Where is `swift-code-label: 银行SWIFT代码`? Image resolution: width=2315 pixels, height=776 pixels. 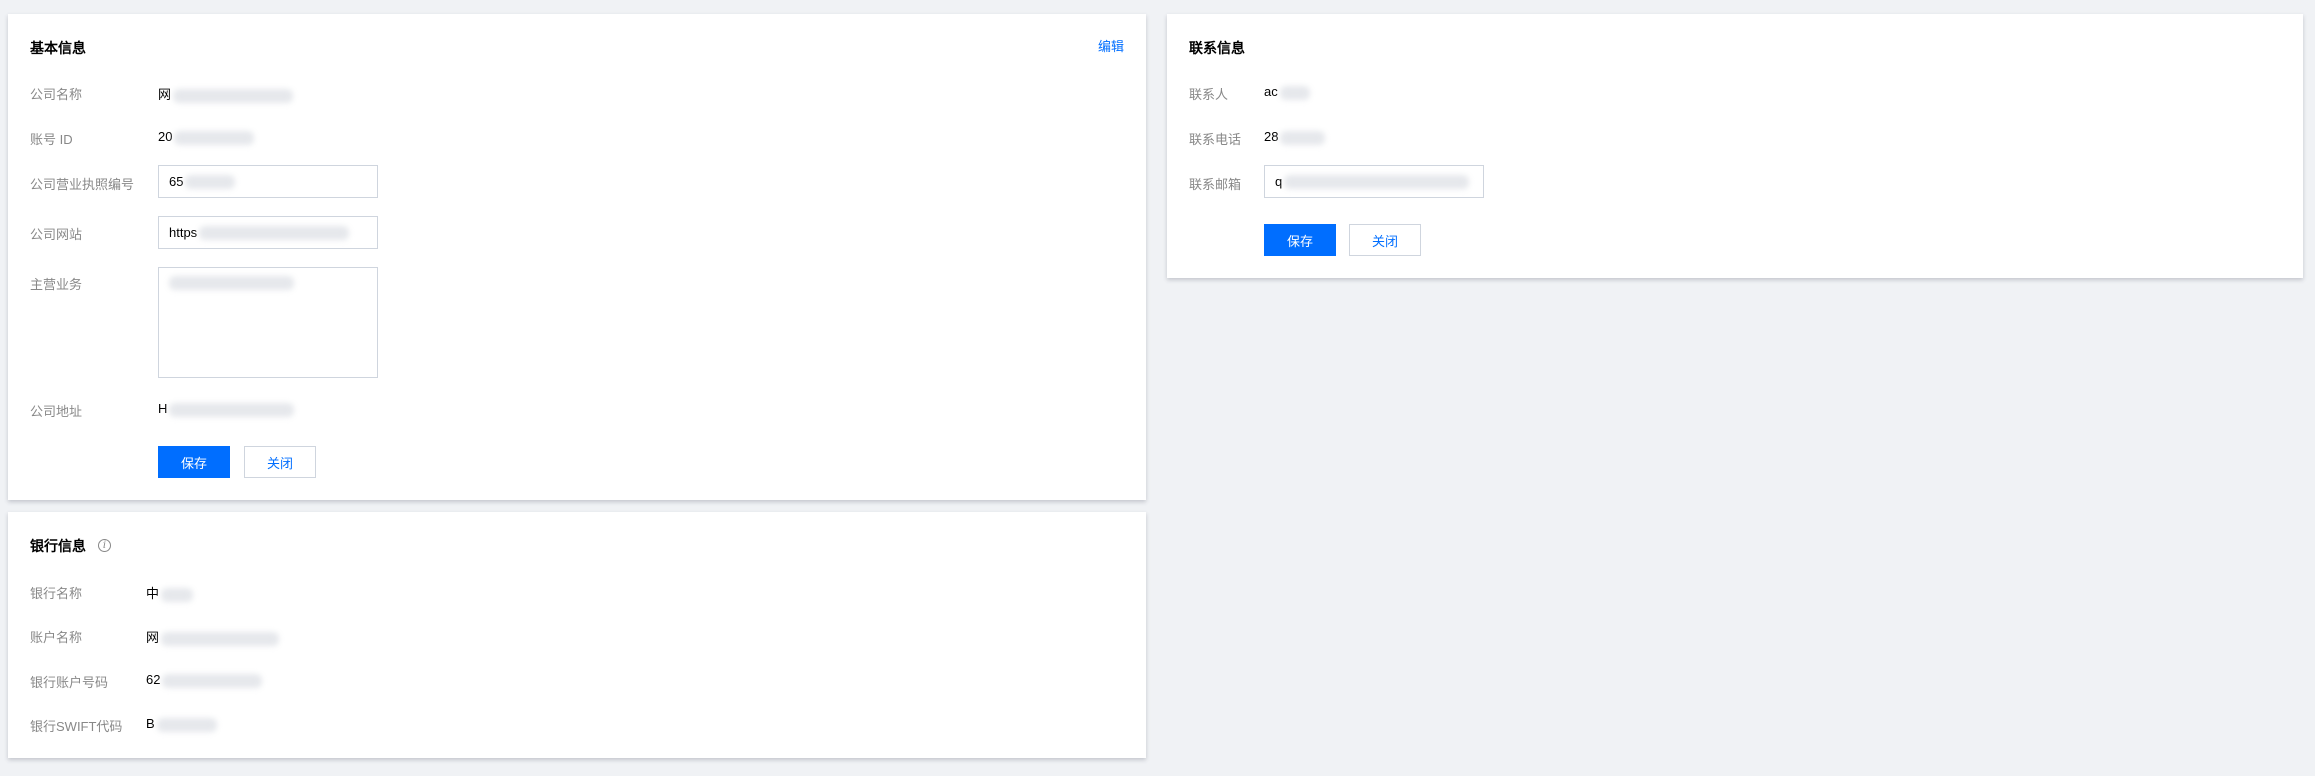
swift-code-label: 银行SWIFT代码 is located at coordinates (76, 726).